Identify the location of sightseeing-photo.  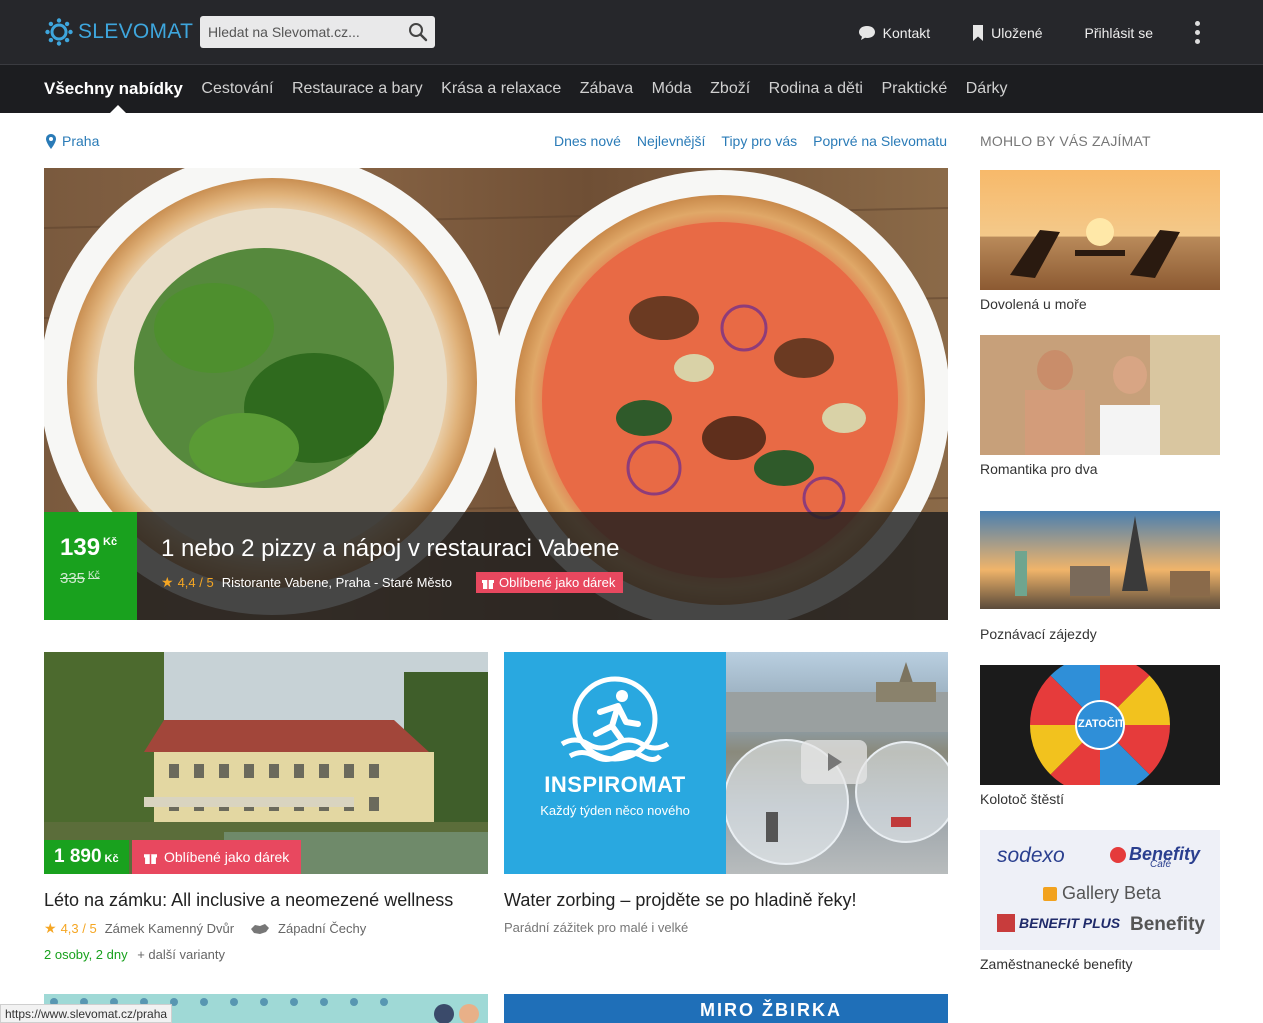
(1100, 560).